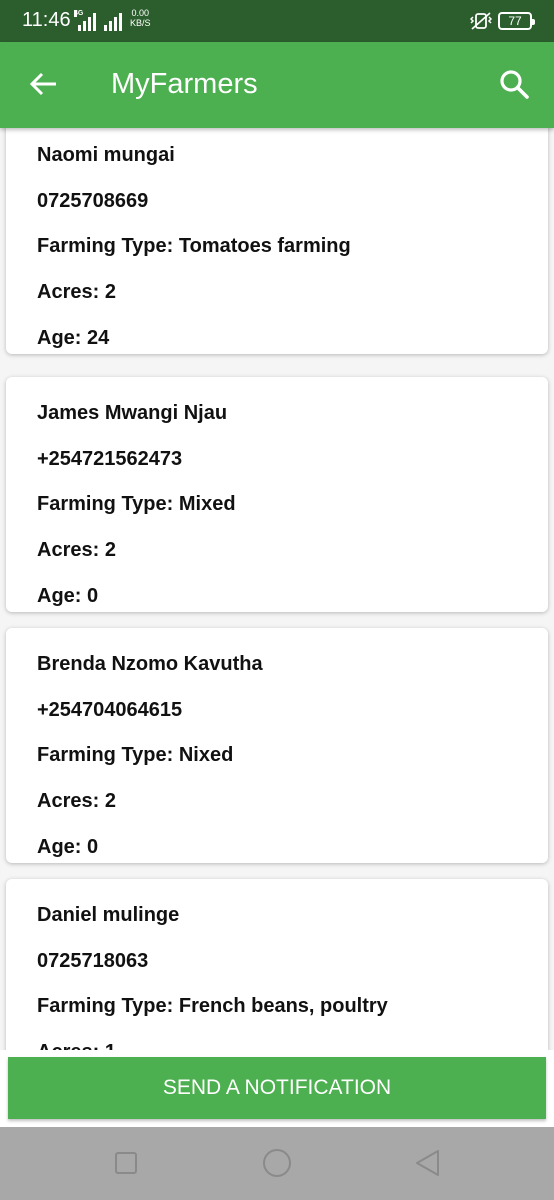  Describe the element at coordinates (481, 21) in the screenshot. I see `vibrate-icon` at that location.